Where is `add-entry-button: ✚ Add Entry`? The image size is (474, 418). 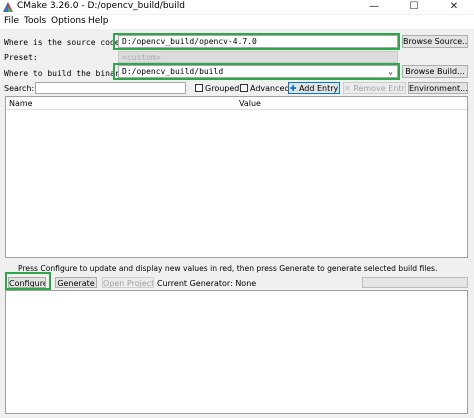
add-entry-button: ✚ Add Entry is located at coordinates (314, 88).